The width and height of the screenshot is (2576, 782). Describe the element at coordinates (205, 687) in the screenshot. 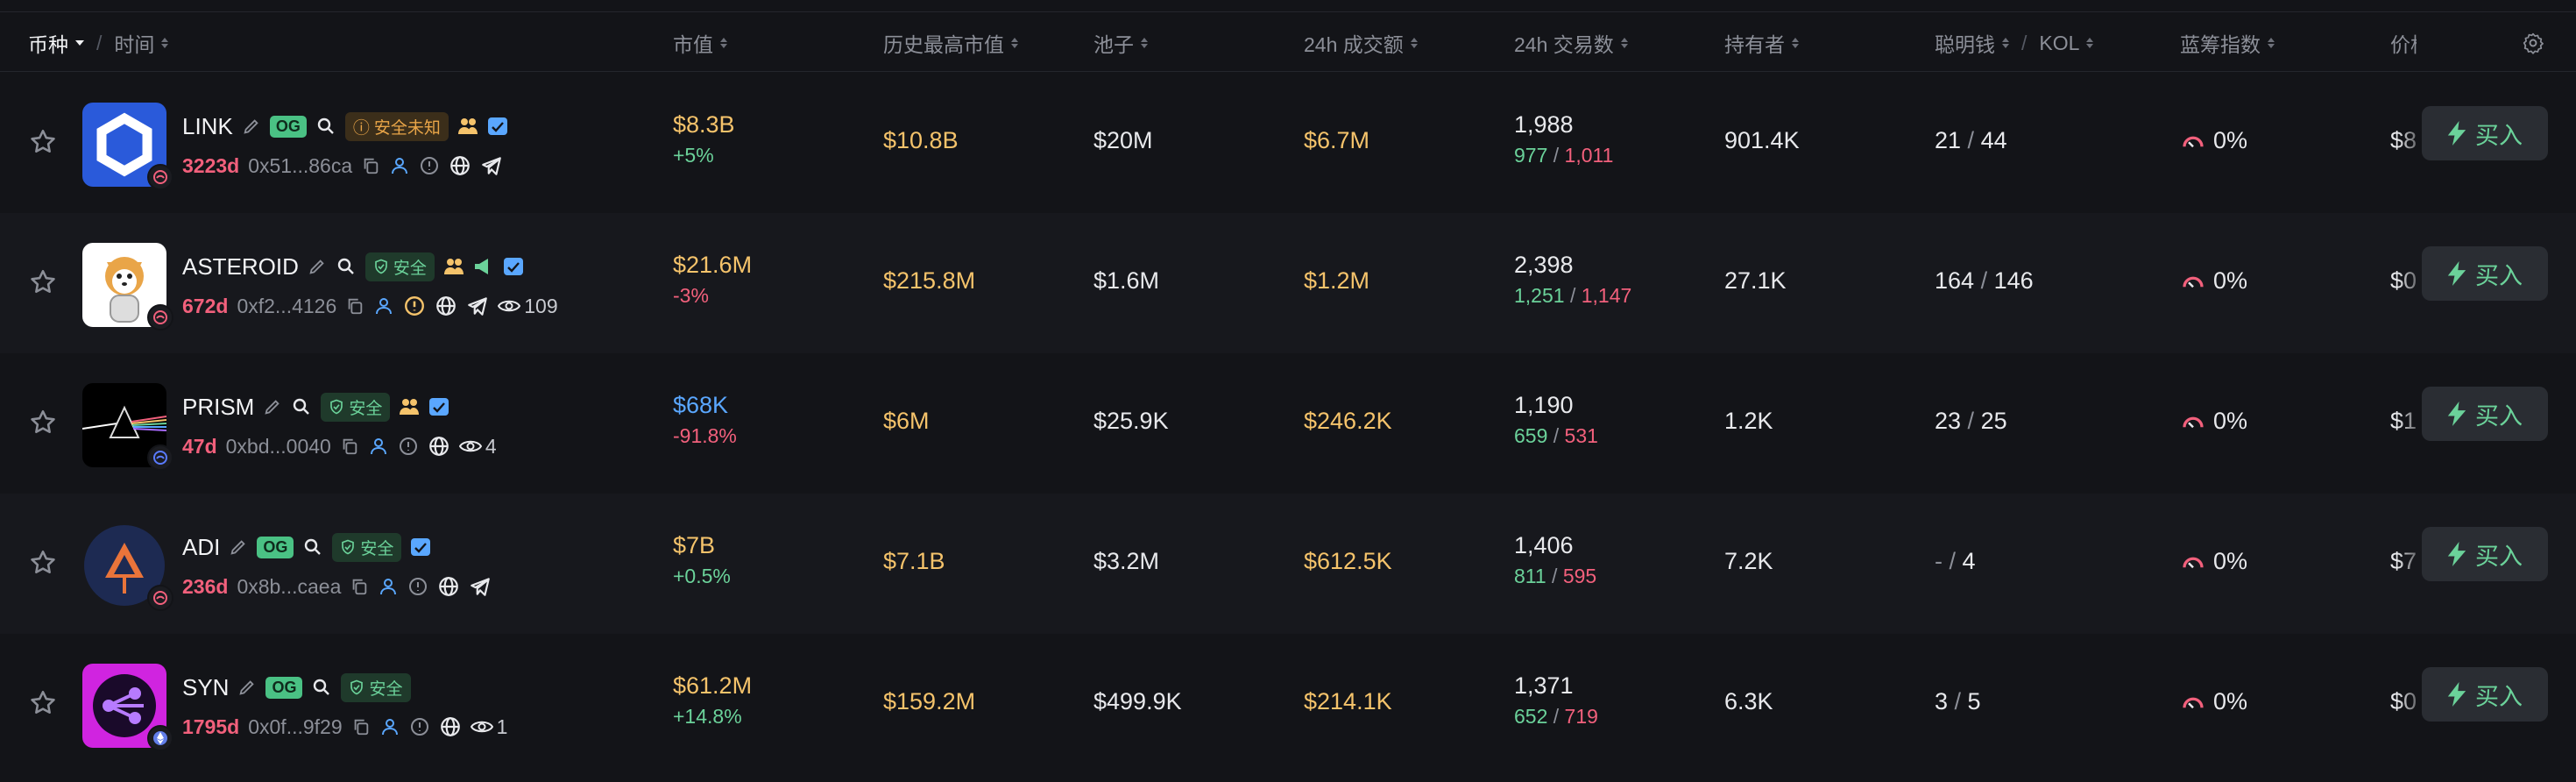

I see `token-name: SYN` at that location.